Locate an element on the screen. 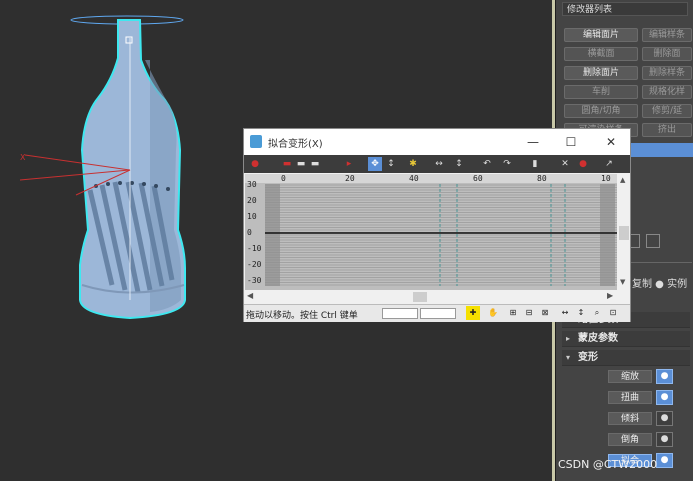 The image size is (693, 481). rollout-deformations: ▾ 变形 is located at coordinates (626, 358).